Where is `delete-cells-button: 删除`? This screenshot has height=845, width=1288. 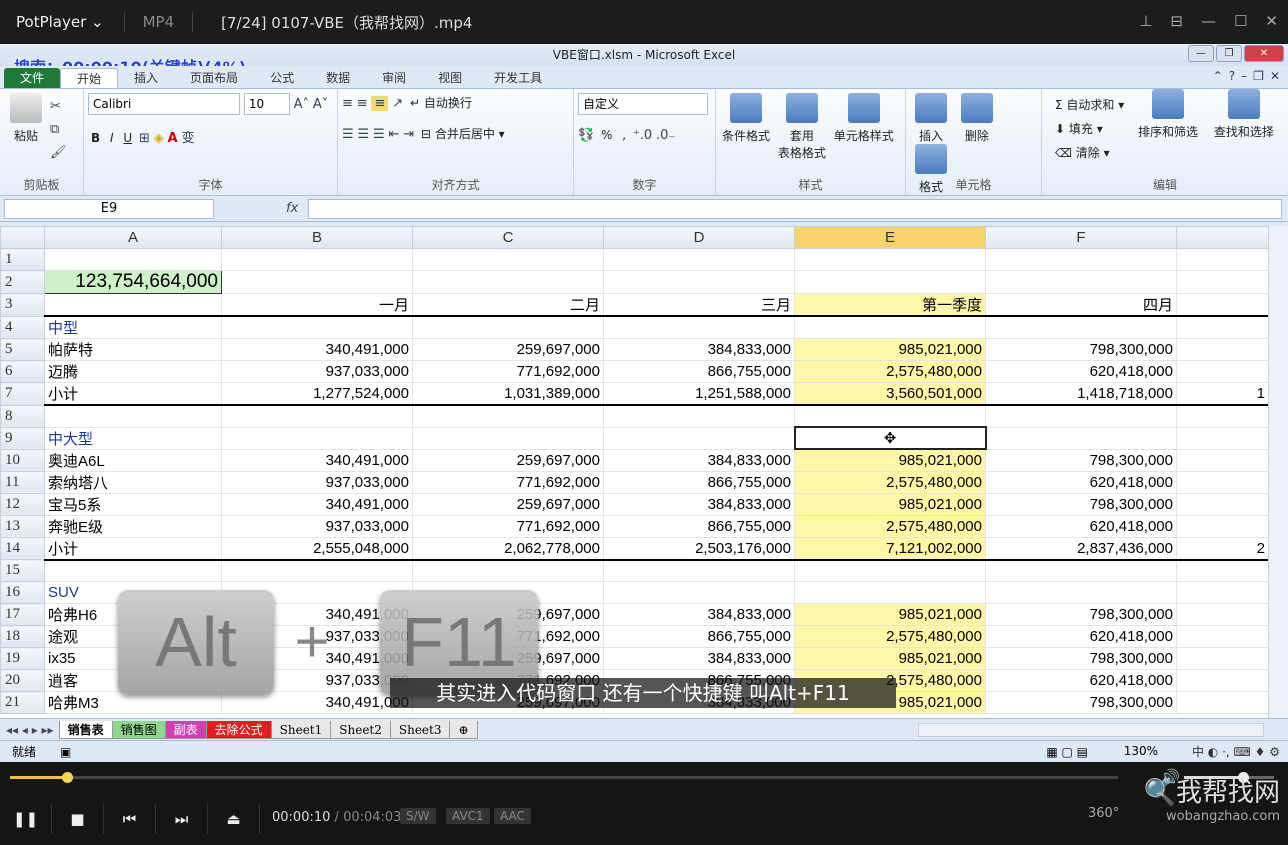 delete-cells-button: 删除 is located at coordinates (976, 118).